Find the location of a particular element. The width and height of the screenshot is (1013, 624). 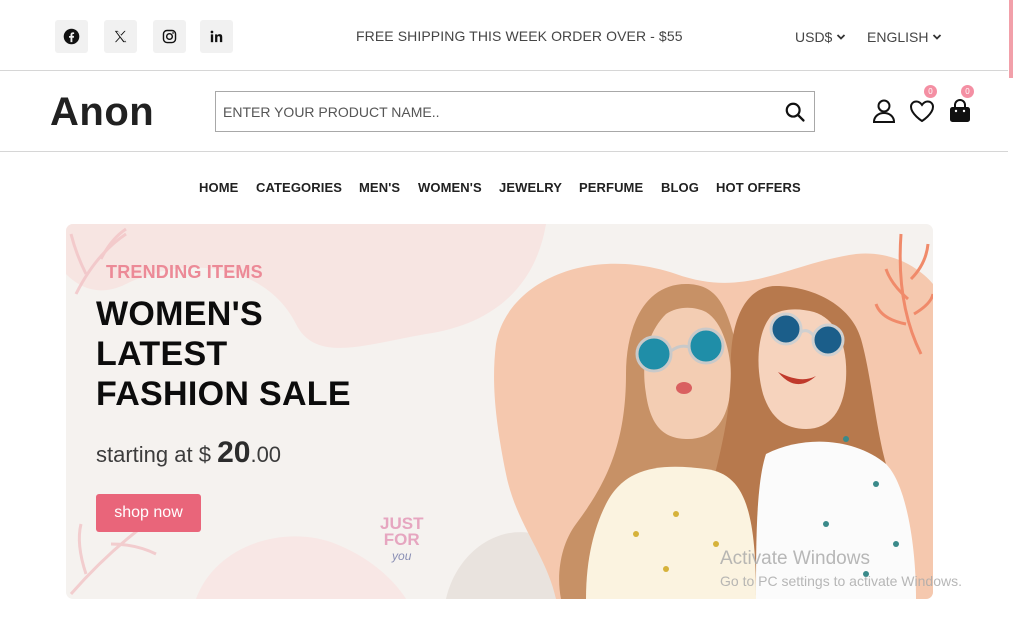

wishlist-count-badge: 0 is located at coordinates (930, 91).